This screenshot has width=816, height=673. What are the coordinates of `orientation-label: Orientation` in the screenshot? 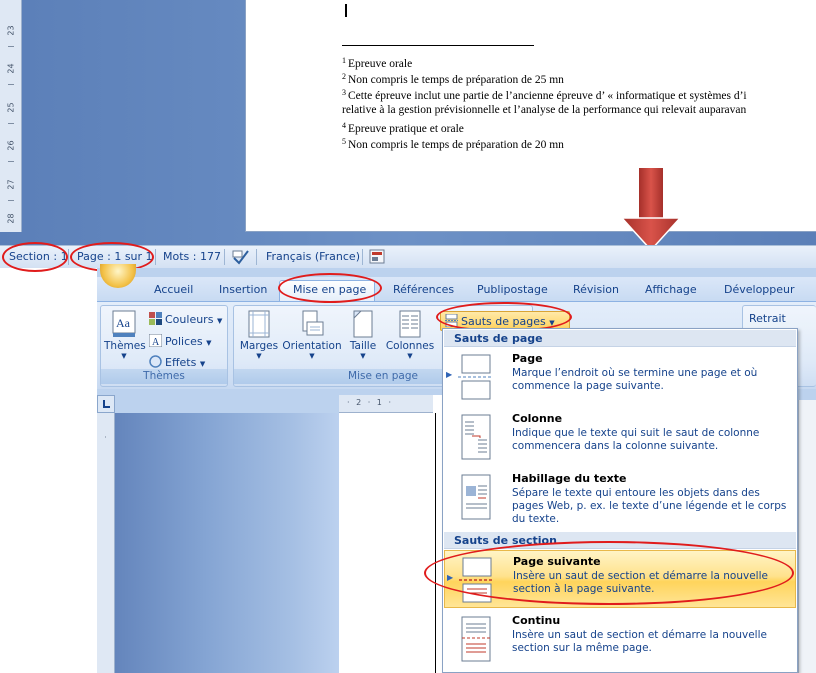 It's located at (312, 346).